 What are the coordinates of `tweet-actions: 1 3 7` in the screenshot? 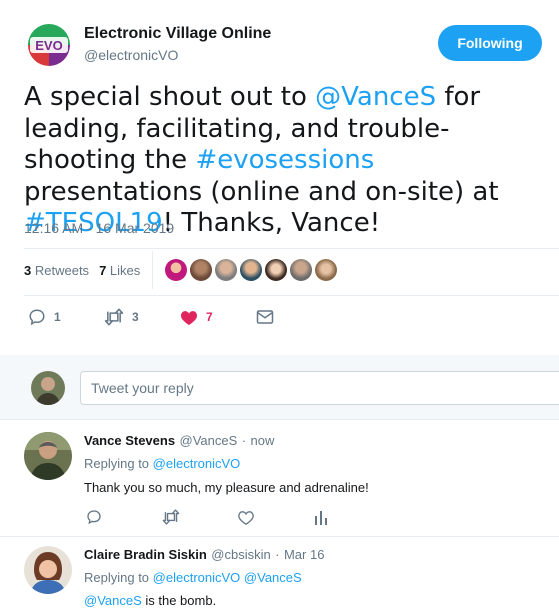 It's located at (180, 317).